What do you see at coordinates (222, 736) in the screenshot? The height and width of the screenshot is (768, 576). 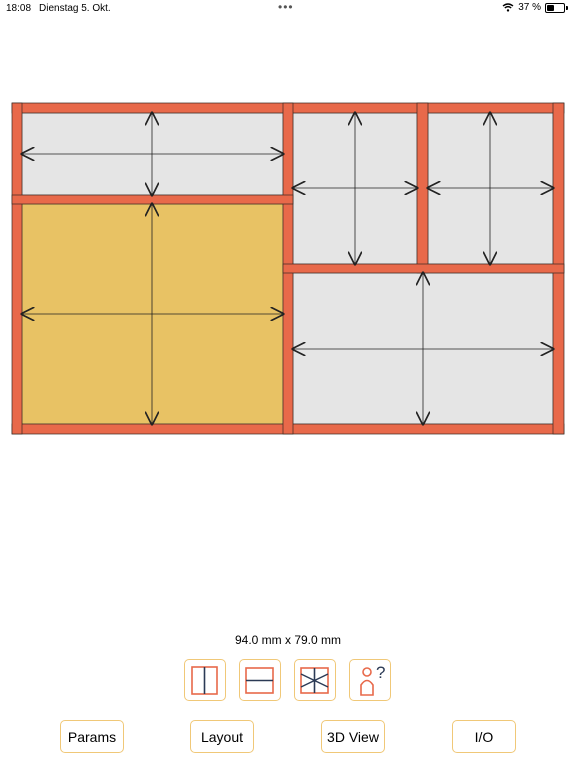 I see `layout-button: Layout` at bounding box center [222, 736].